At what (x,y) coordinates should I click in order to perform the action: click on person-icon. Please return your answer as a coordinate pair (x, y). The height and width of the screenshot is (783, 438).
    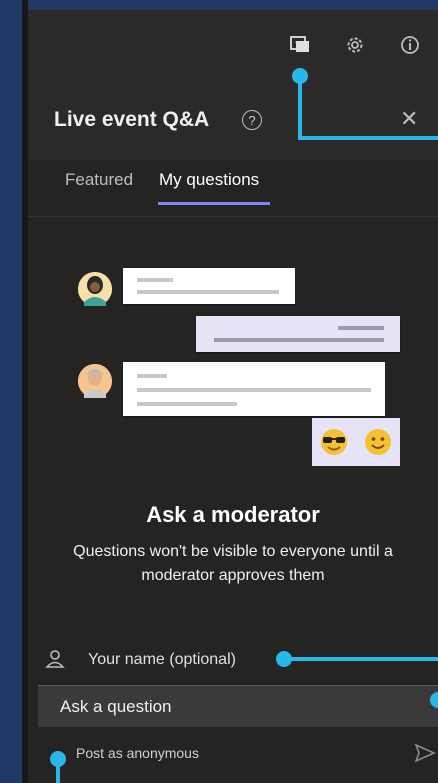
    Looking at the image, I should click on (55, 661).